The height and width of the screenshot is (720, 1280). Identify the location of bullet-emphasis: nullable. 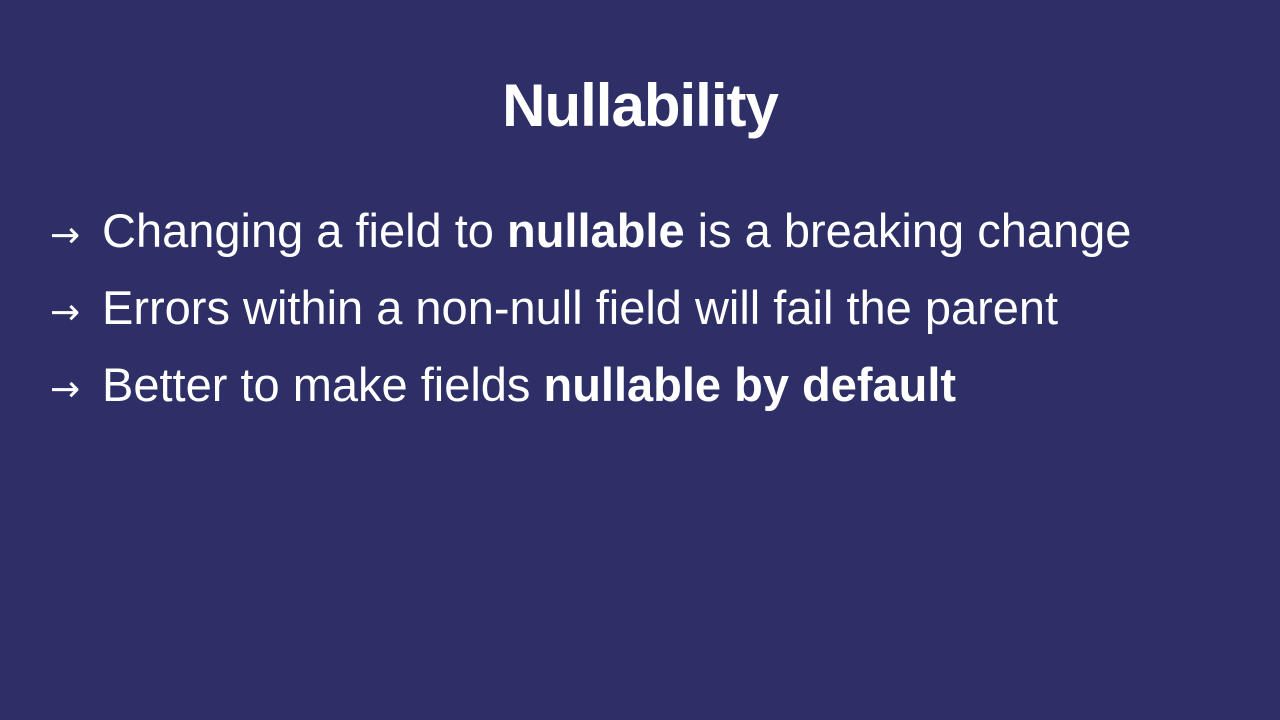
(596, 230).